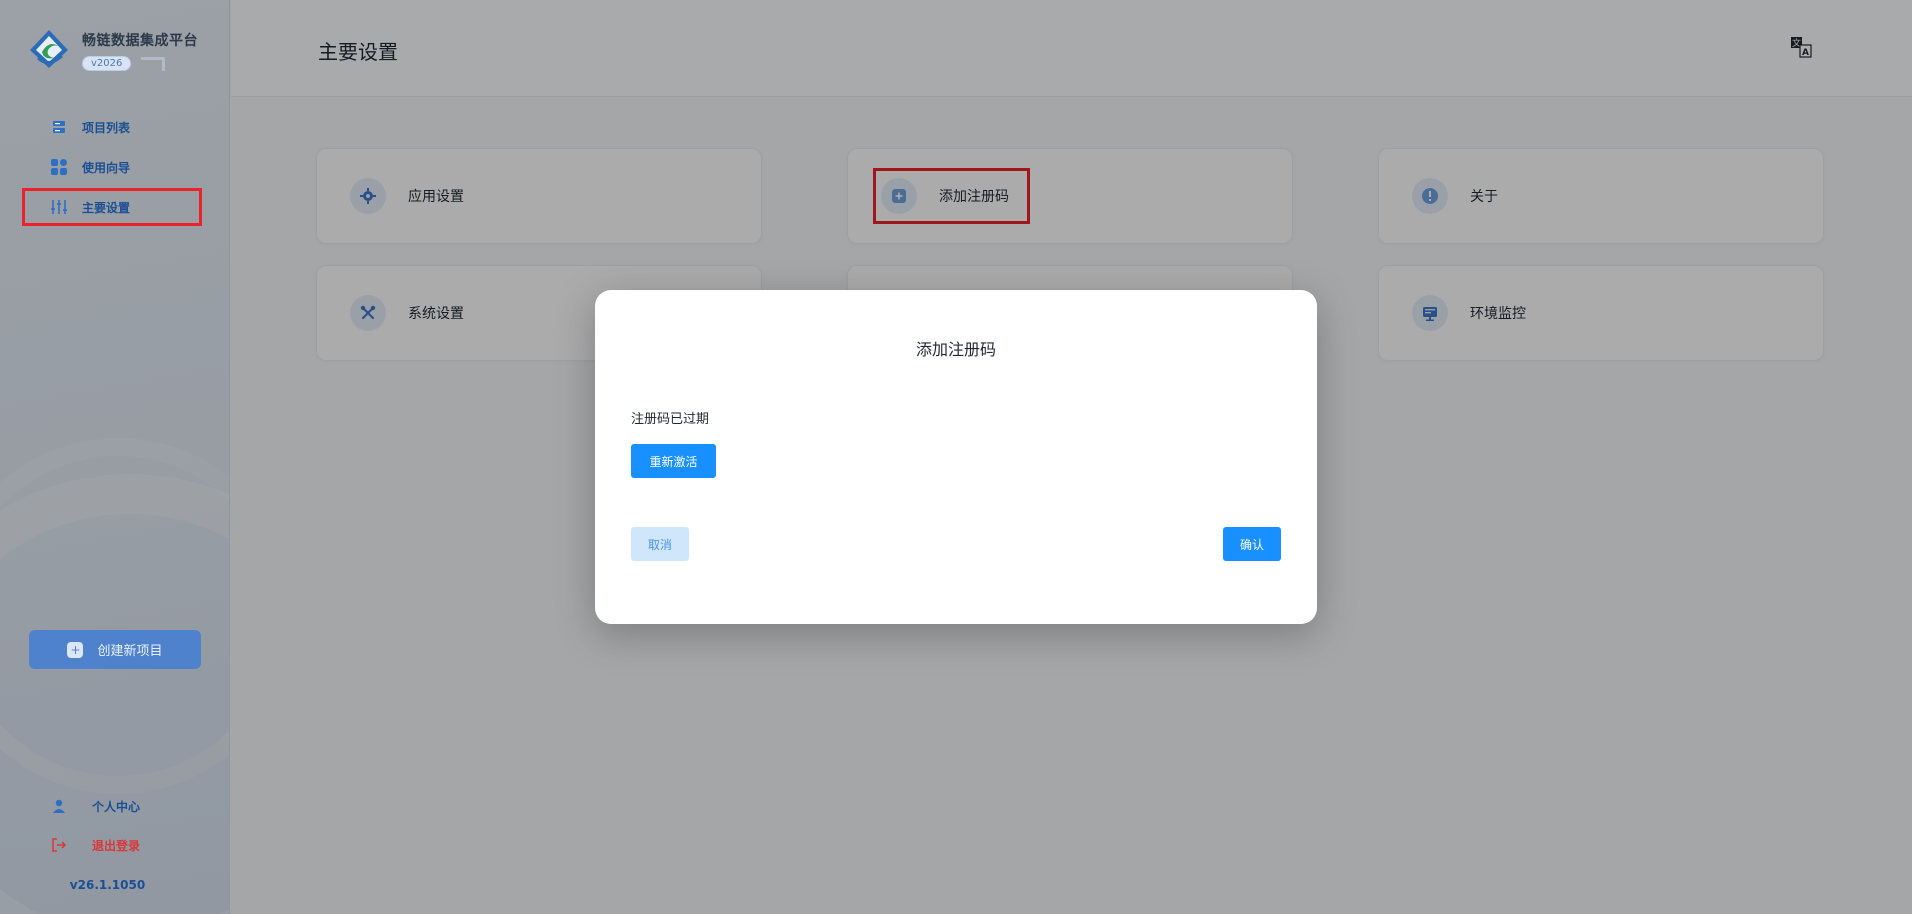 The height and width of the screenshot is (914, 1912). What do you see at coordinates (673, 461) in the screenshot?
I see `reactivate-button: 重新激活` at bounding box center [673, 461].